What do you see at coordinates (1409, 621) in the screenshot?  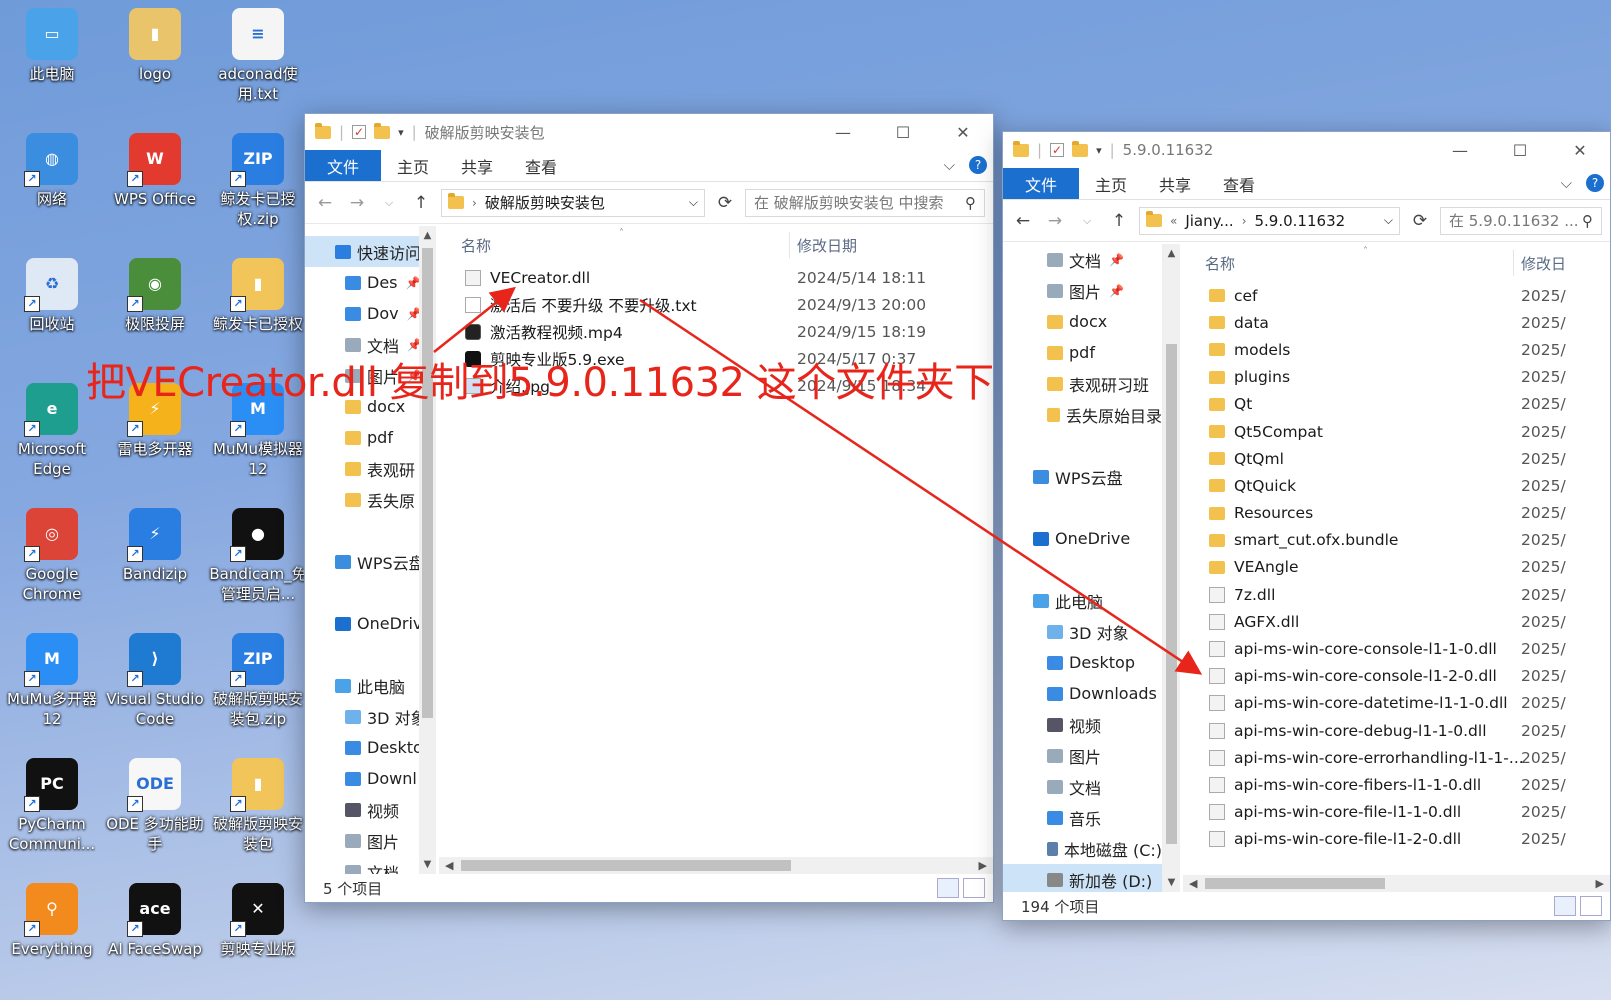 I see `file-row: AGFX.dll 2025/` at bounding box center [1409, 621].